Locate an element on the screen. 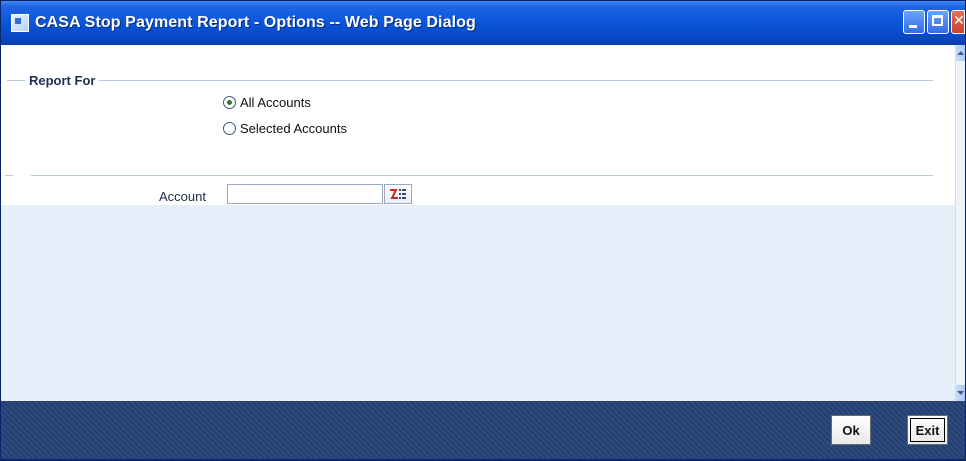 The image size is (966, 461). account-input is located at coordinates (305, 194).